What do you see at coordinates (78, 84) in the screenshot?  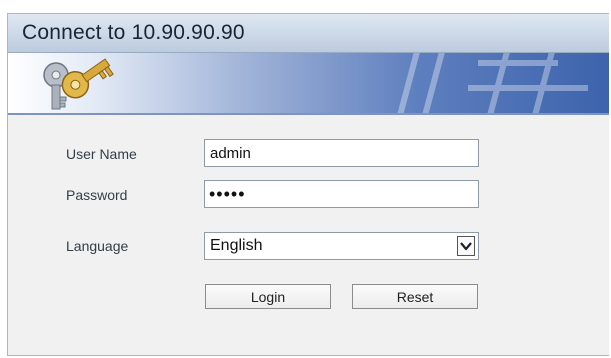 I see `keys-icon` at bounding box center [78, 84].